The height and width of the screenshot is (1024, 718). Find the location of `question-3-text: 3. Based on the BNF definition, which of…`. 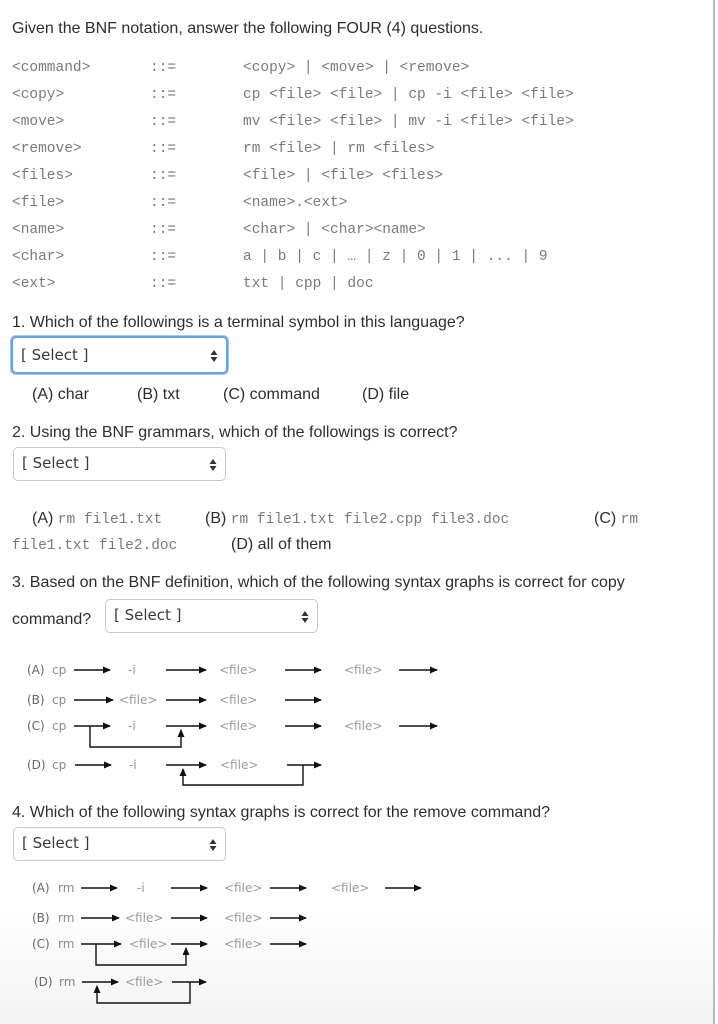

question-3-text: 3. Based on the BNF definition, which of… is located at coordinates (318, 582).